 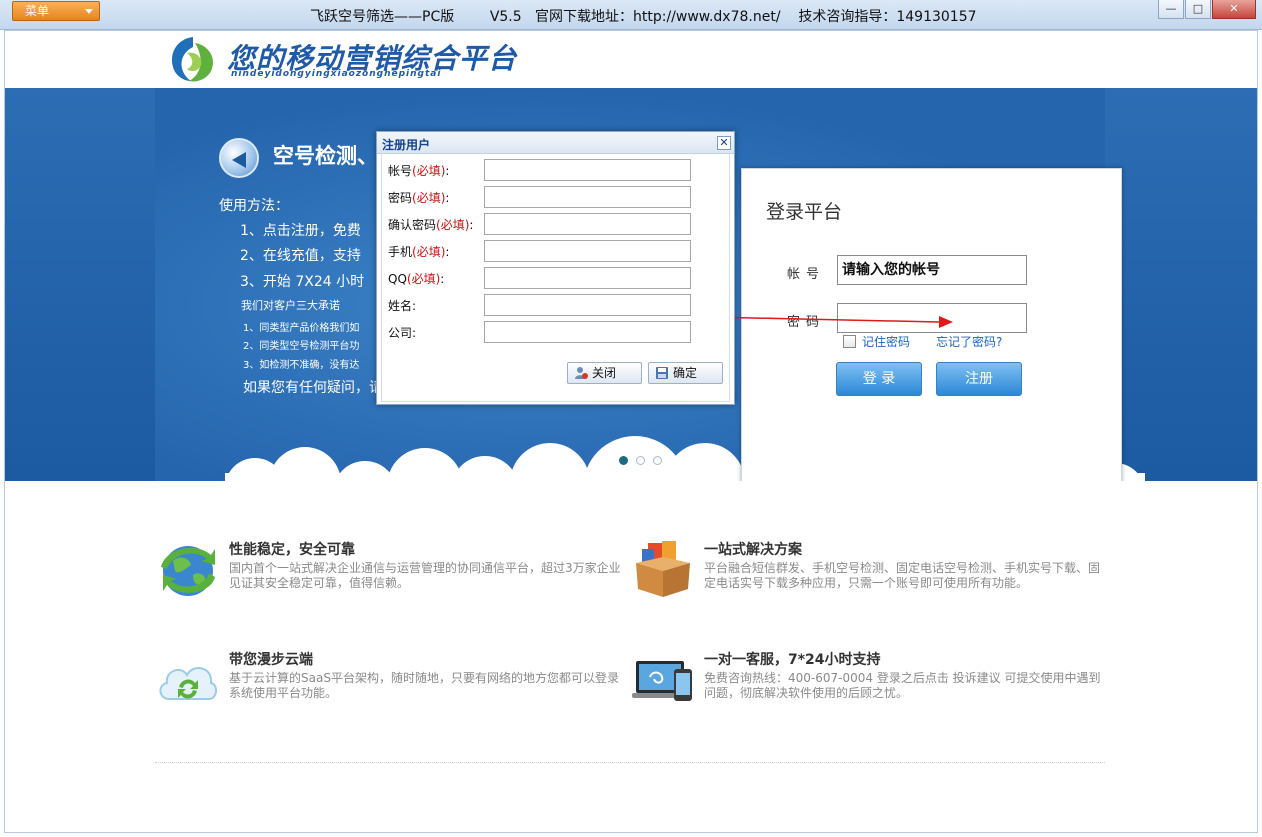 What do you see at coordinates (402, 306) in the screenshot?
I see `field-label-name: 姓名:` at bounding box center [402, 306].